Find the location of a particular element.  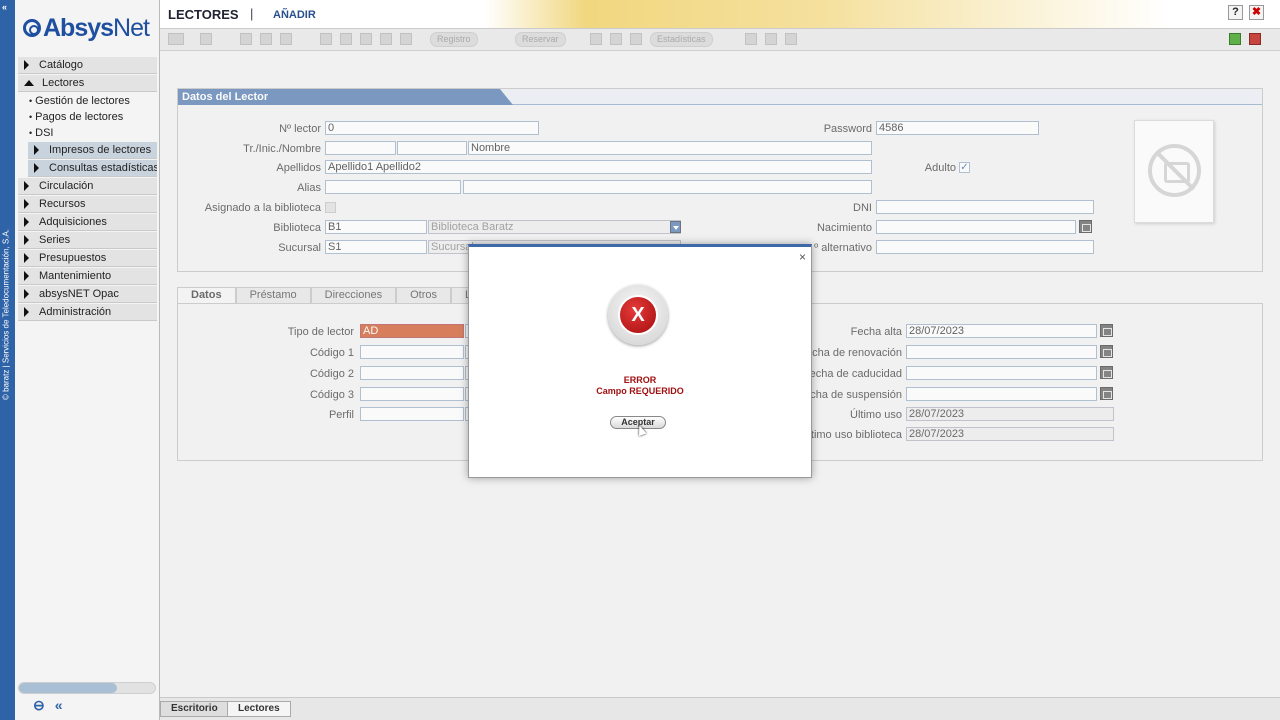

sidebar-item-label: Administración is located at coordinates (75, 312).